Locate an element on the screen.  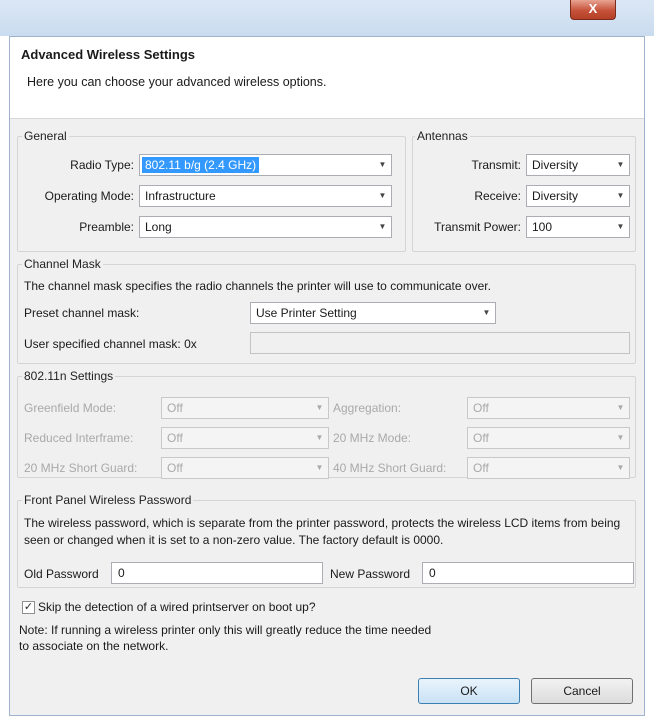
greenfield-value: Off is located at coordinates (175, 408).